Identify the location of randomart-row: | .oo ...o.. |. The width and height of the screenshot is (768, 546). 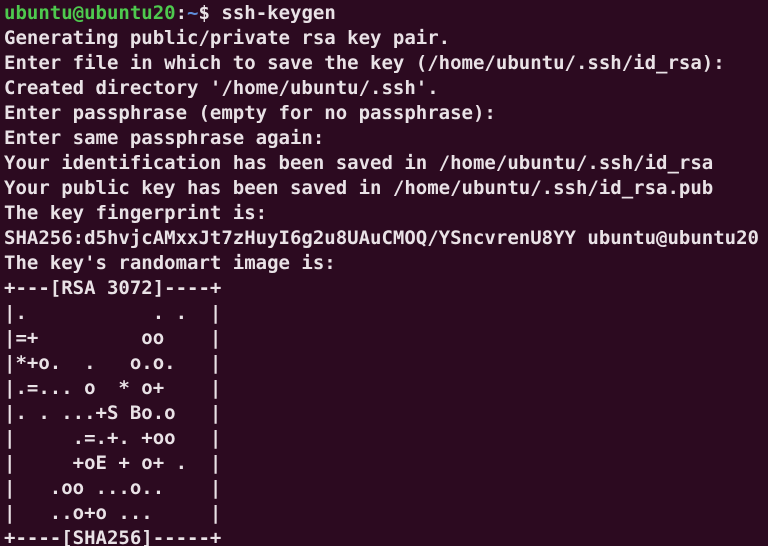
(113, 488).